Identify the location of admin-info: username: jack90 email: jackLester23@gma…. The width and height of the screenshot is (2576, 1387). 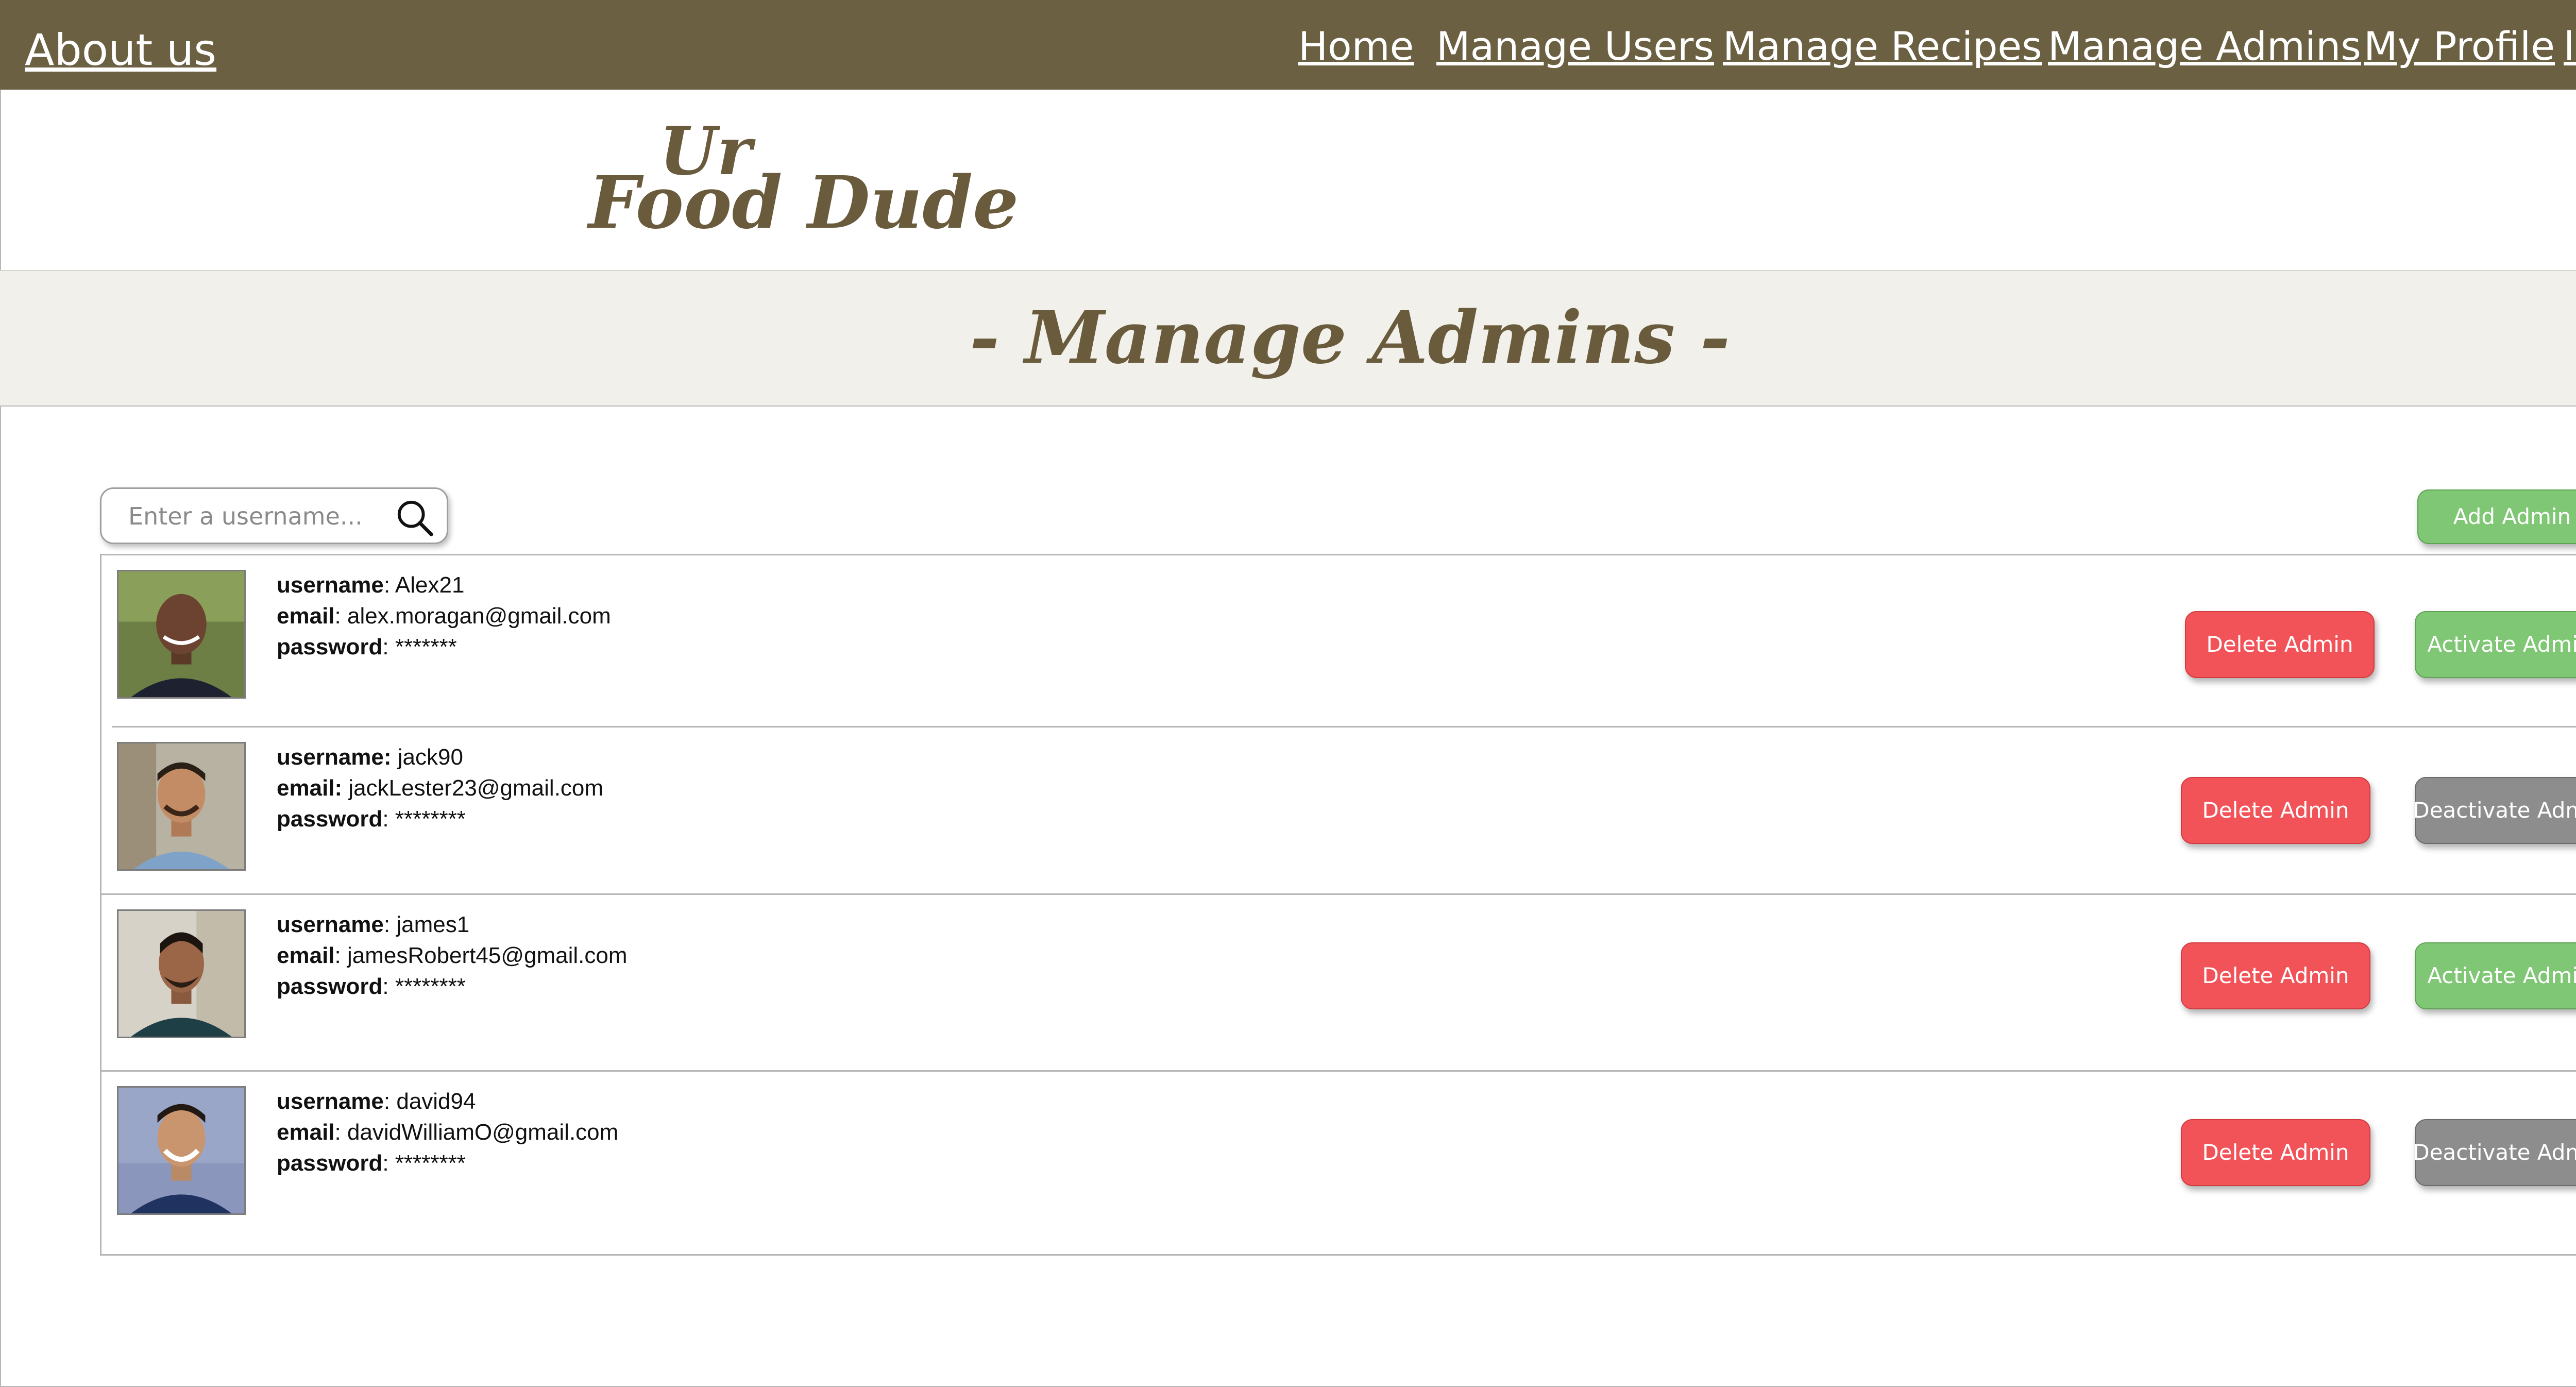
(440, 788).